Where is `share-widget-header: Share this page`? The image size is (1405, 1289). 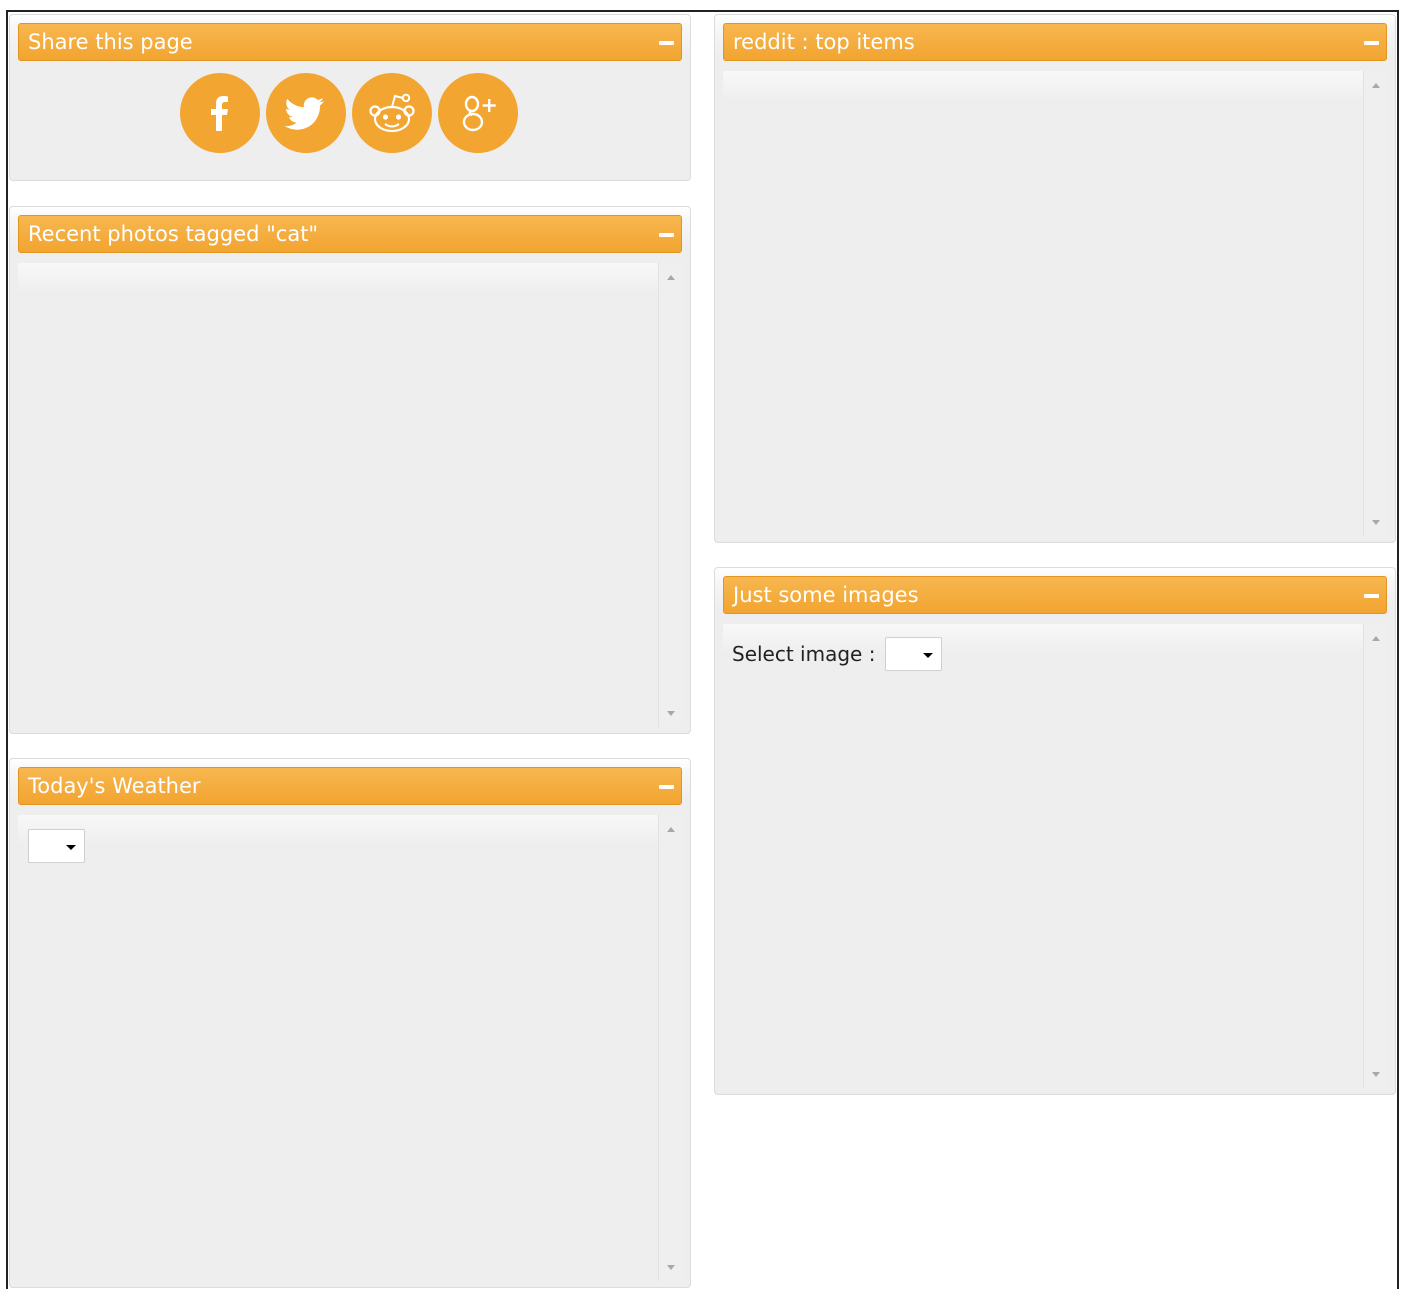
share-widget-header: Share this page is located at coordinates (350, 42).